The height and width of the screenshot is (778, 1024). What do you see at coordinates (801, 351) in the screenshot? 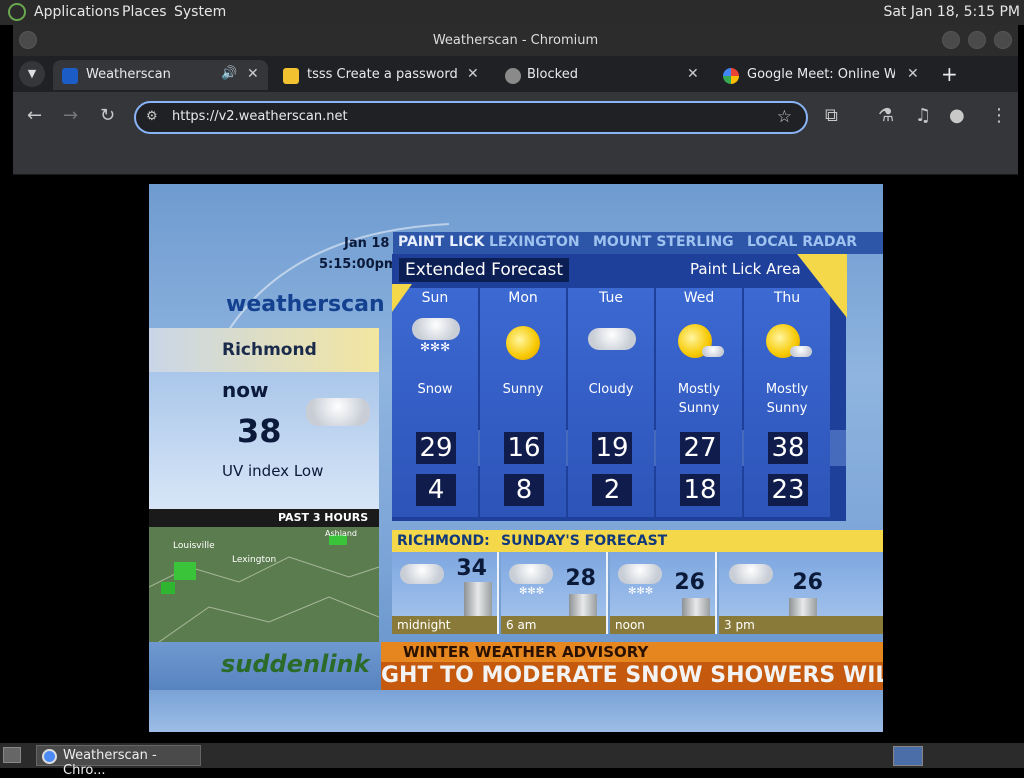
I see `small-cloud-icon` at bounding box center [801, 351].